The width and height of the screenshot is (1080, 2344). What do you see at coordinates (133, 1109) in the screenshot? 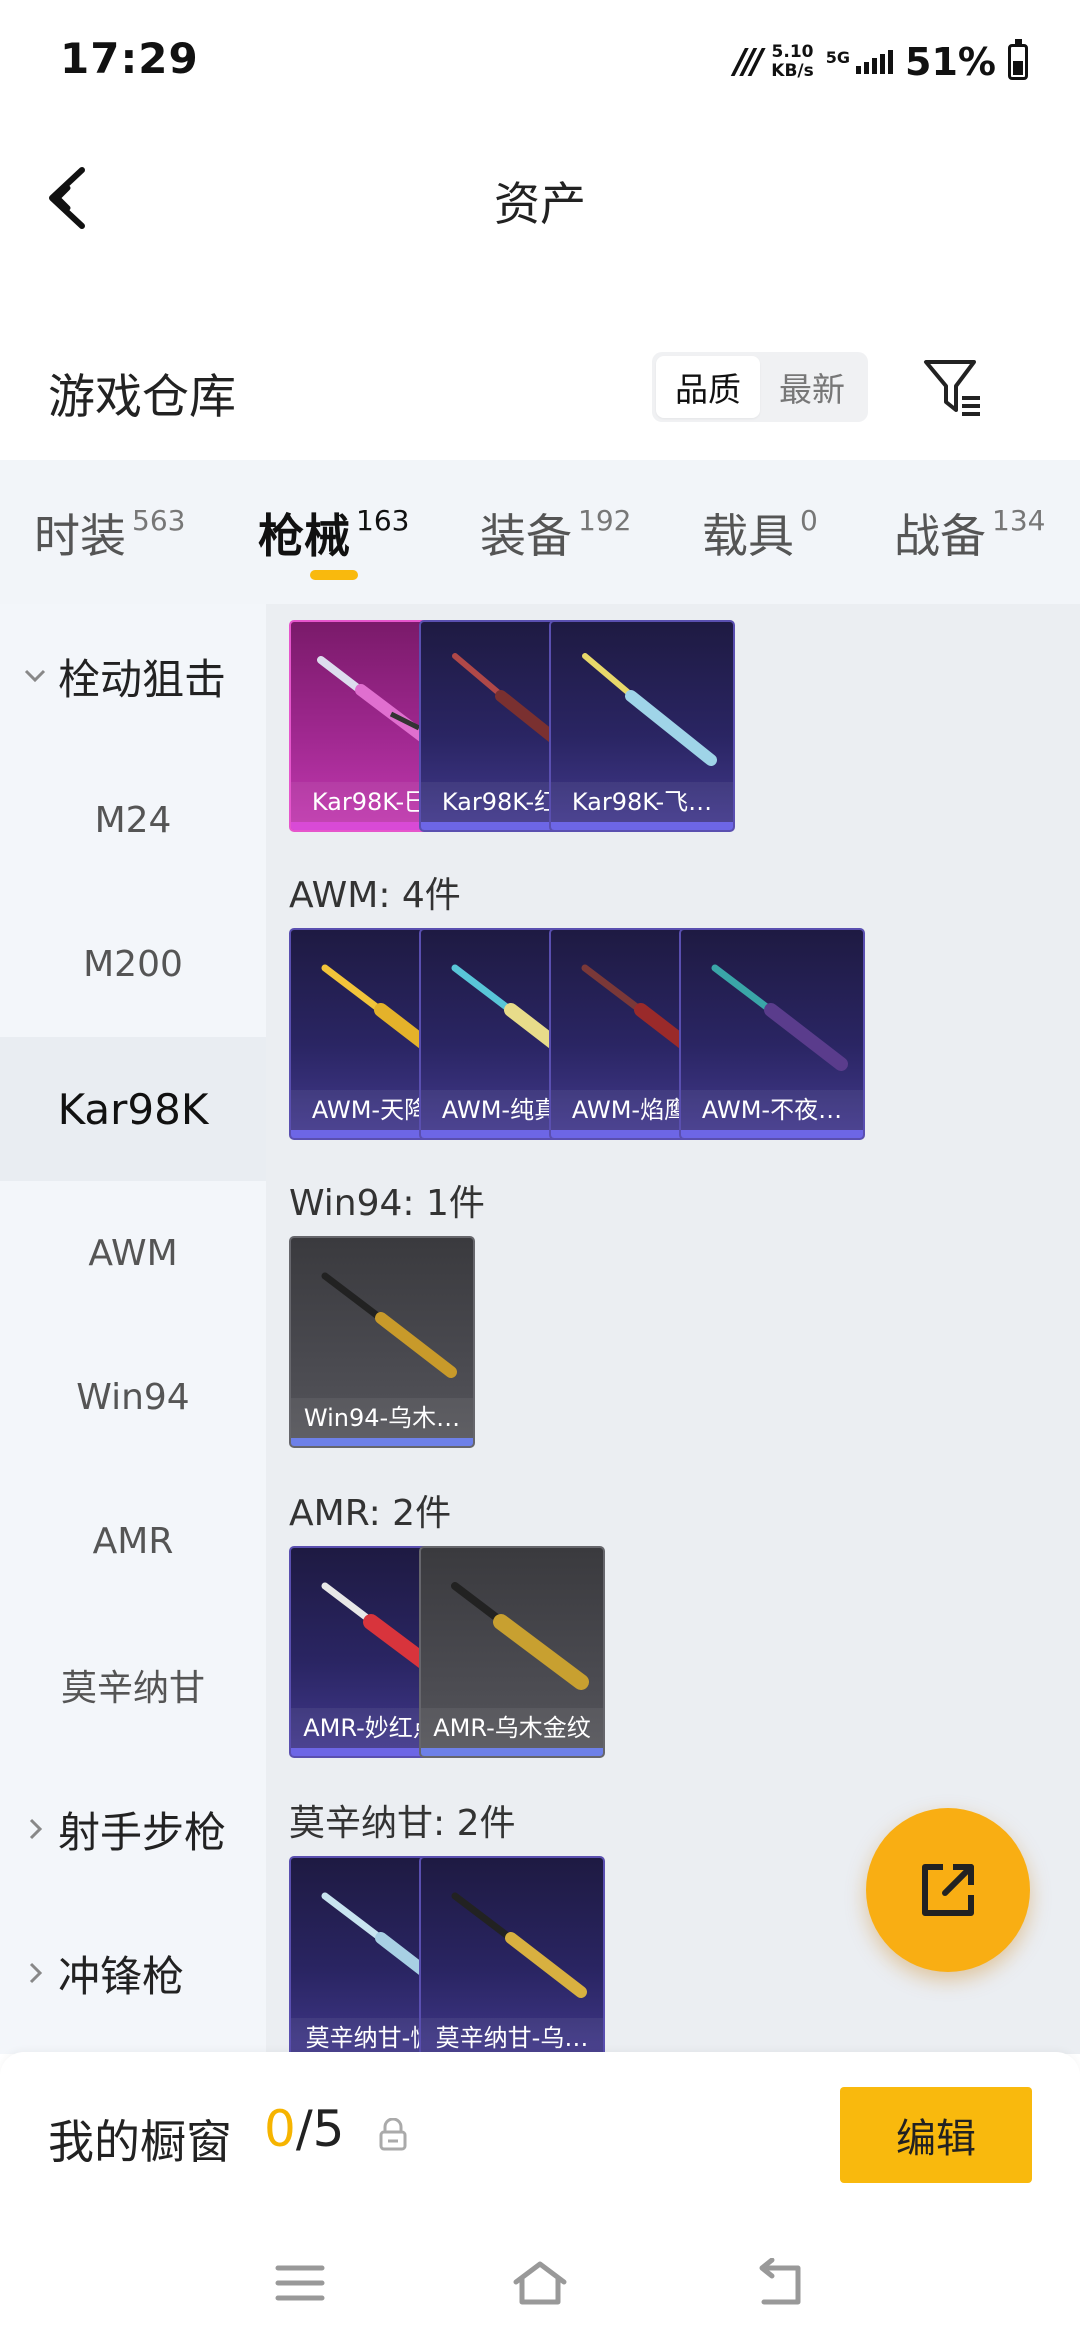
I see `sidebar-item-kar98k: Kar98K` at bounding box center [133, 1109].